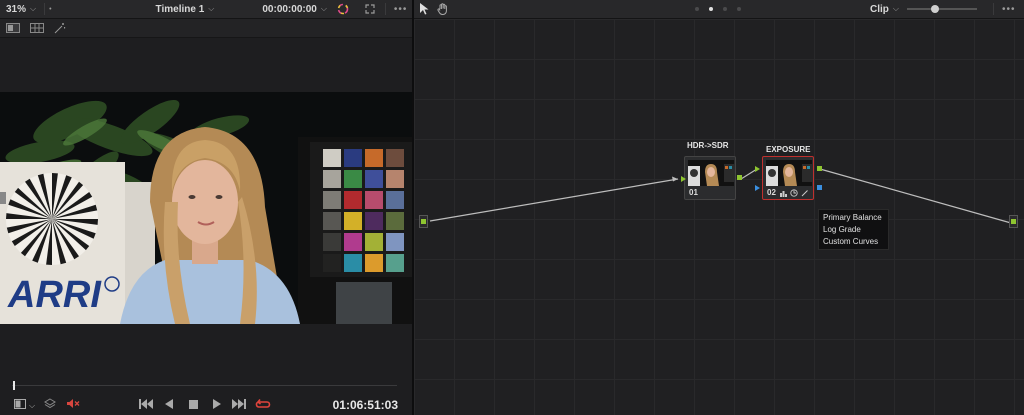 The width and height of the screenshot is (1024, 415). What do you see at coordinates (842, 229) in the screenshot?
I see `tooltip-item: Log Grade` at bounding box center [842, 229].